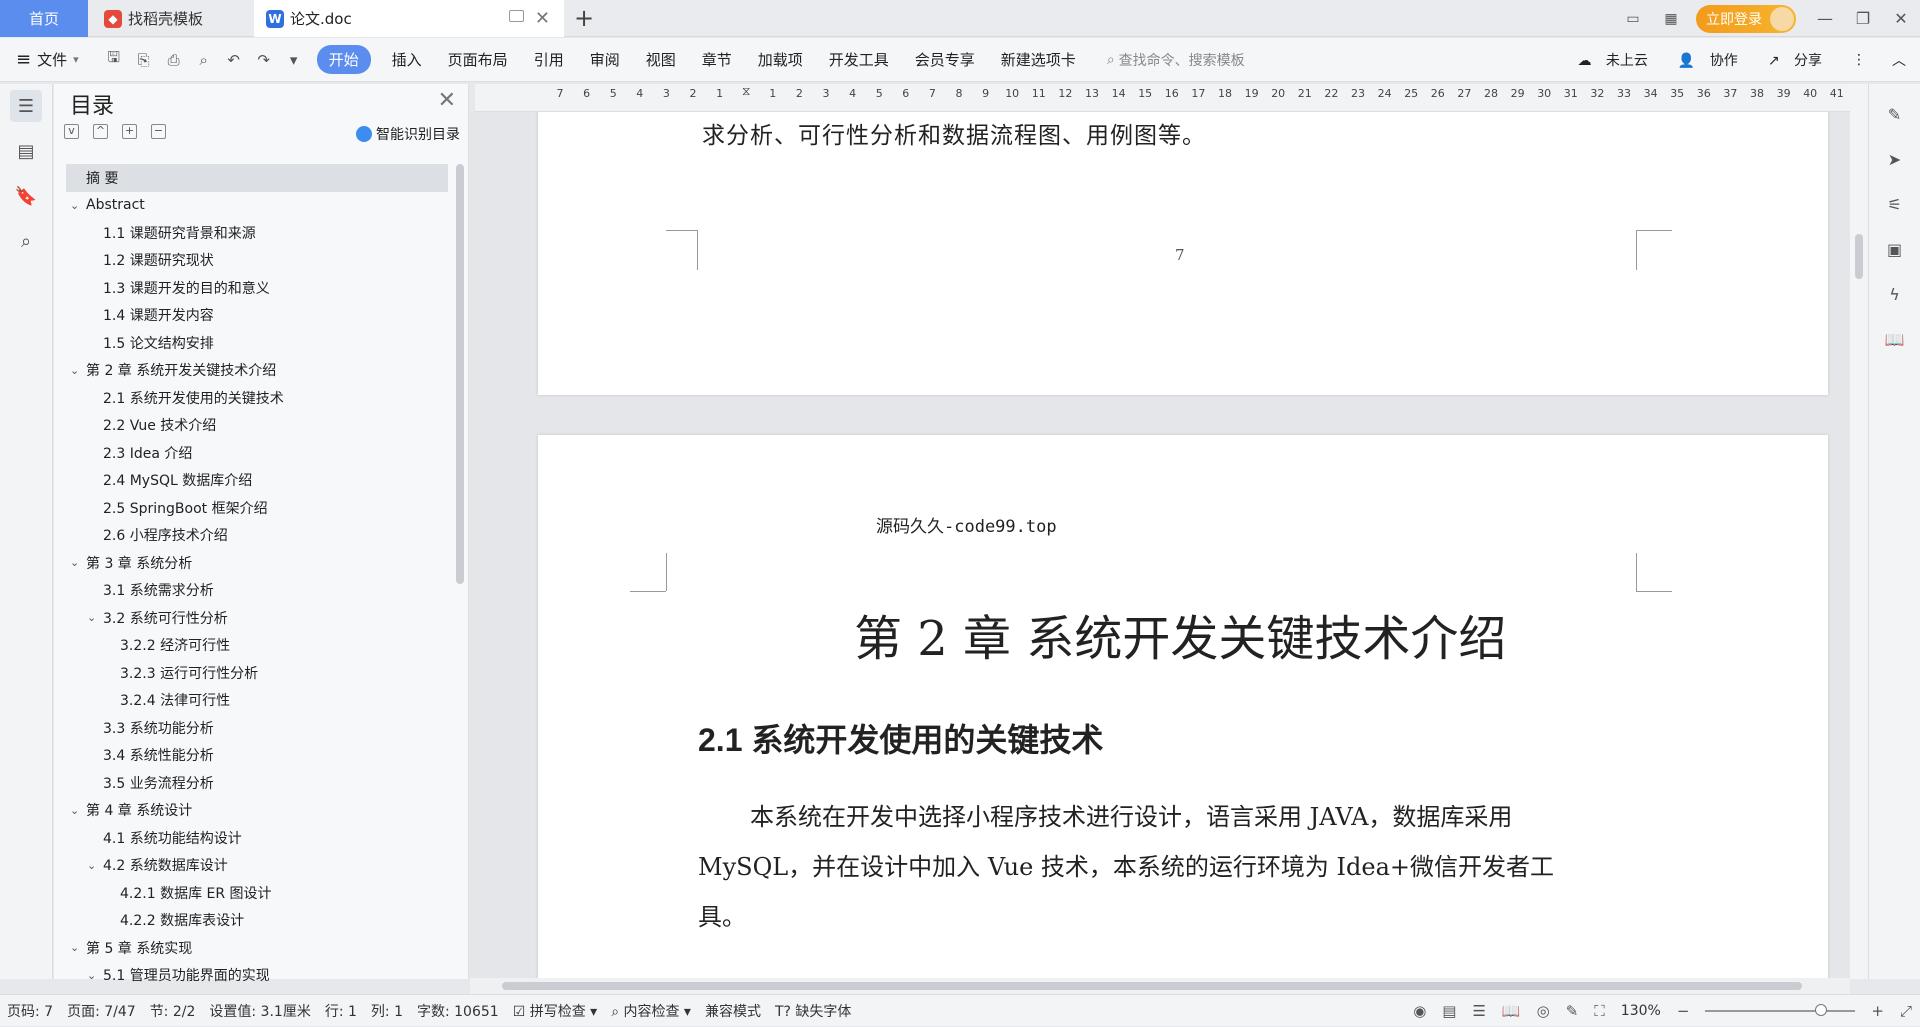  I want to click on cursor-icon: ➤, so click(1895, 159).